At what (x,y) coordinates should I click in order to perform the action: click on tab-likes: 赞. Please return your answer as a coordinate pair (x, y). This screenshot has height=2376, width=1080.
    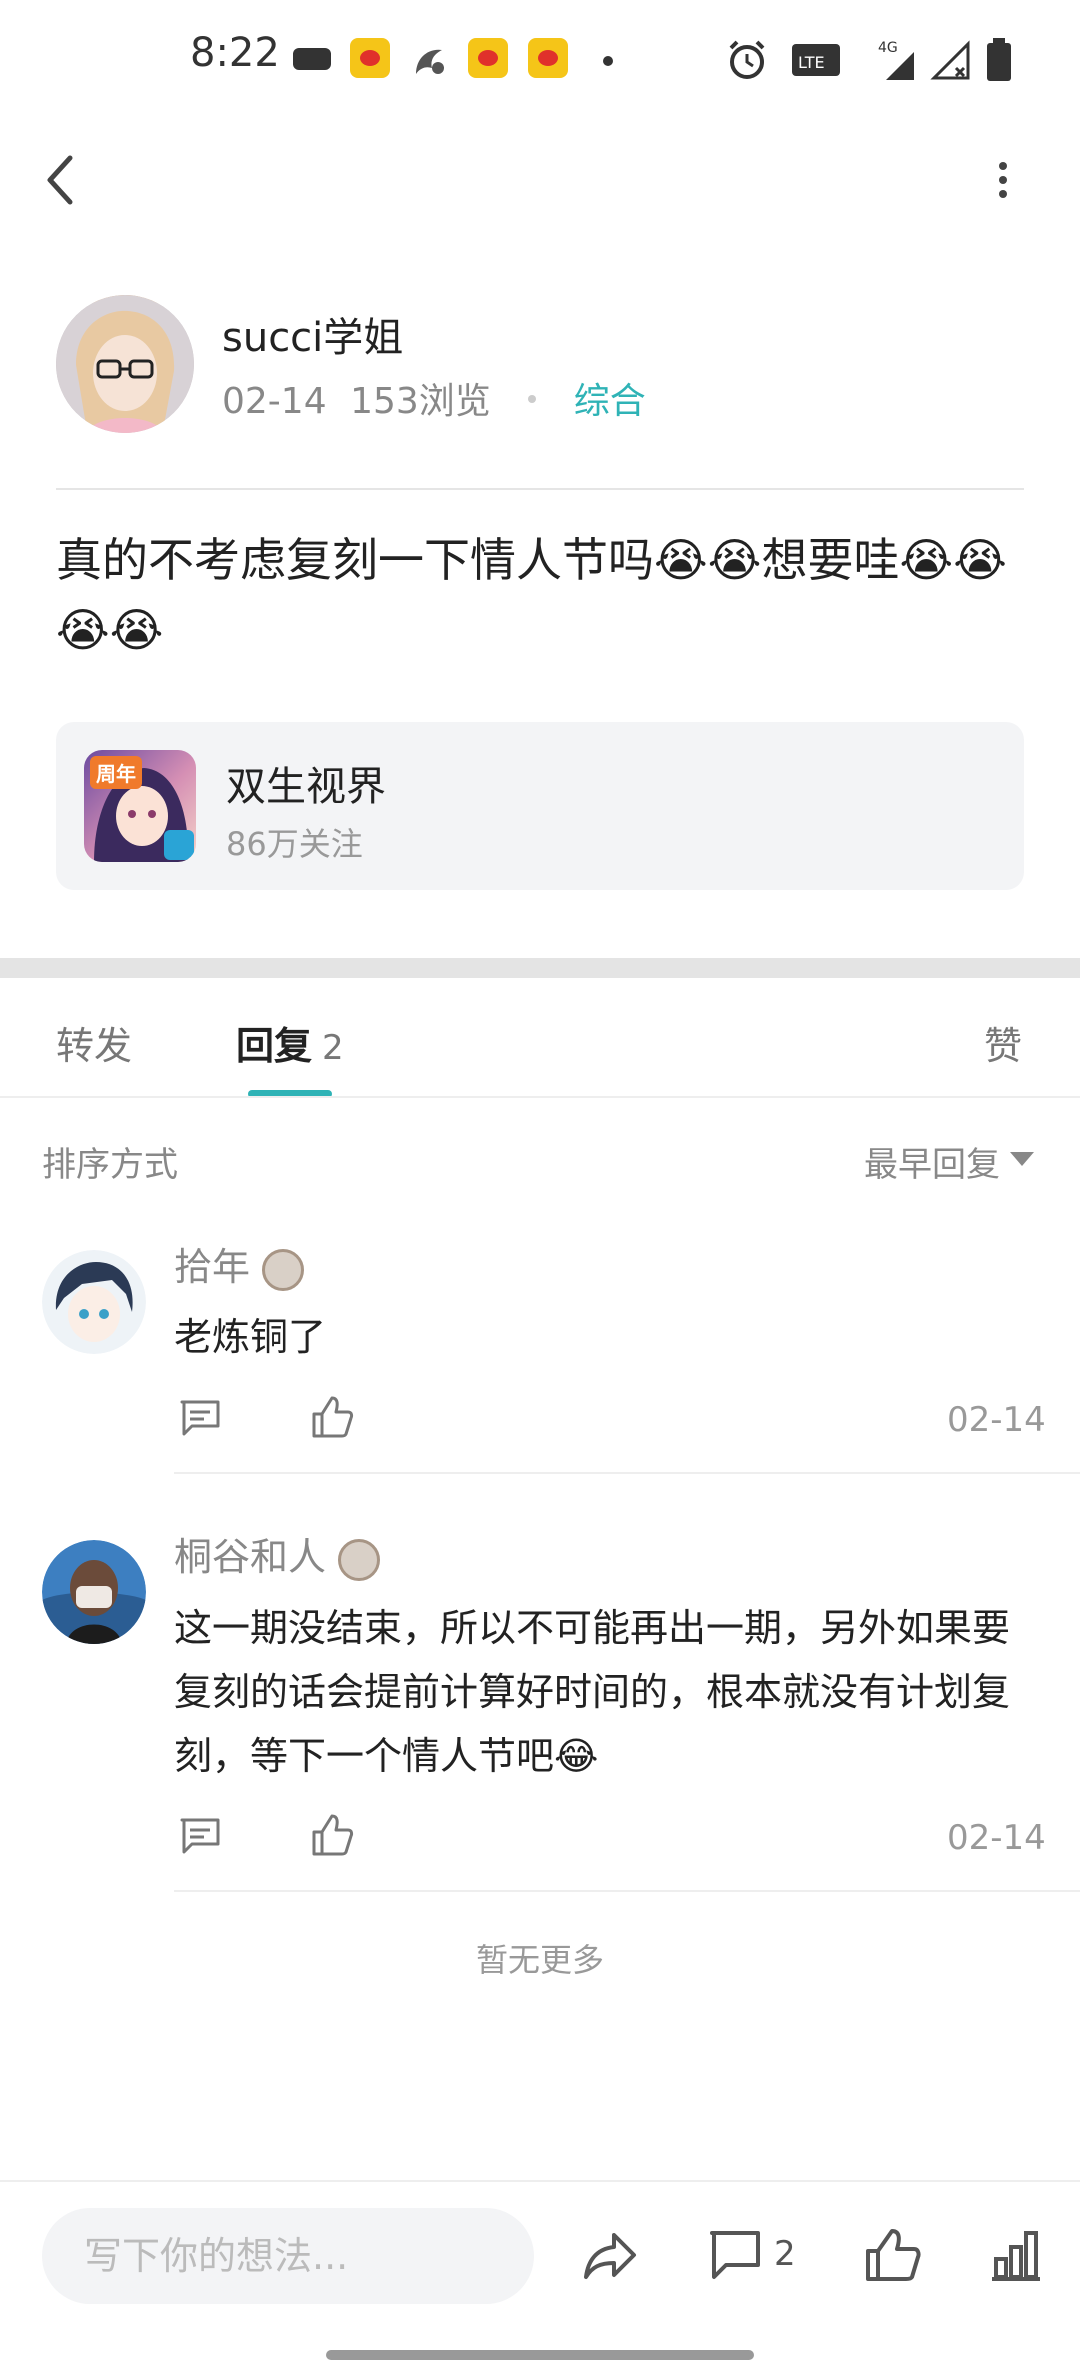
    Looking at the image, I should click on (1003, 1042).